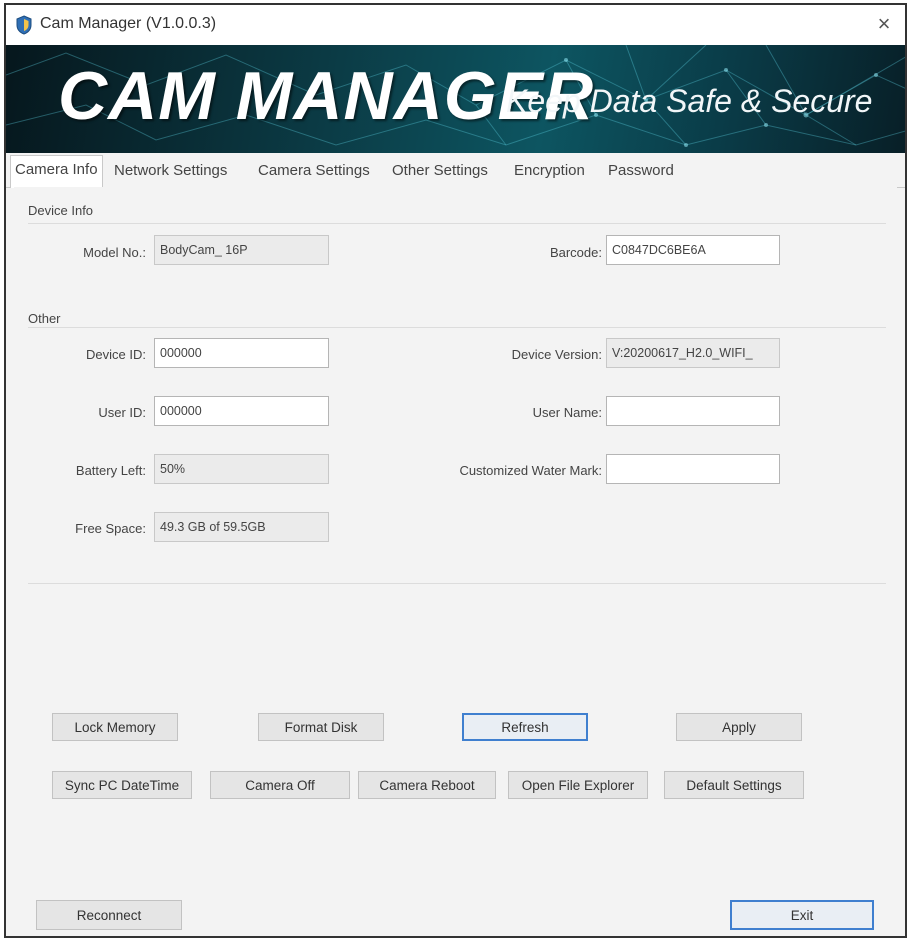 The image size is (915, 946). What do you see at coordinates (115, 727) in the screenshot?
I see `lock-memory-button: Lock Memory` at bounding box center [115, 727].